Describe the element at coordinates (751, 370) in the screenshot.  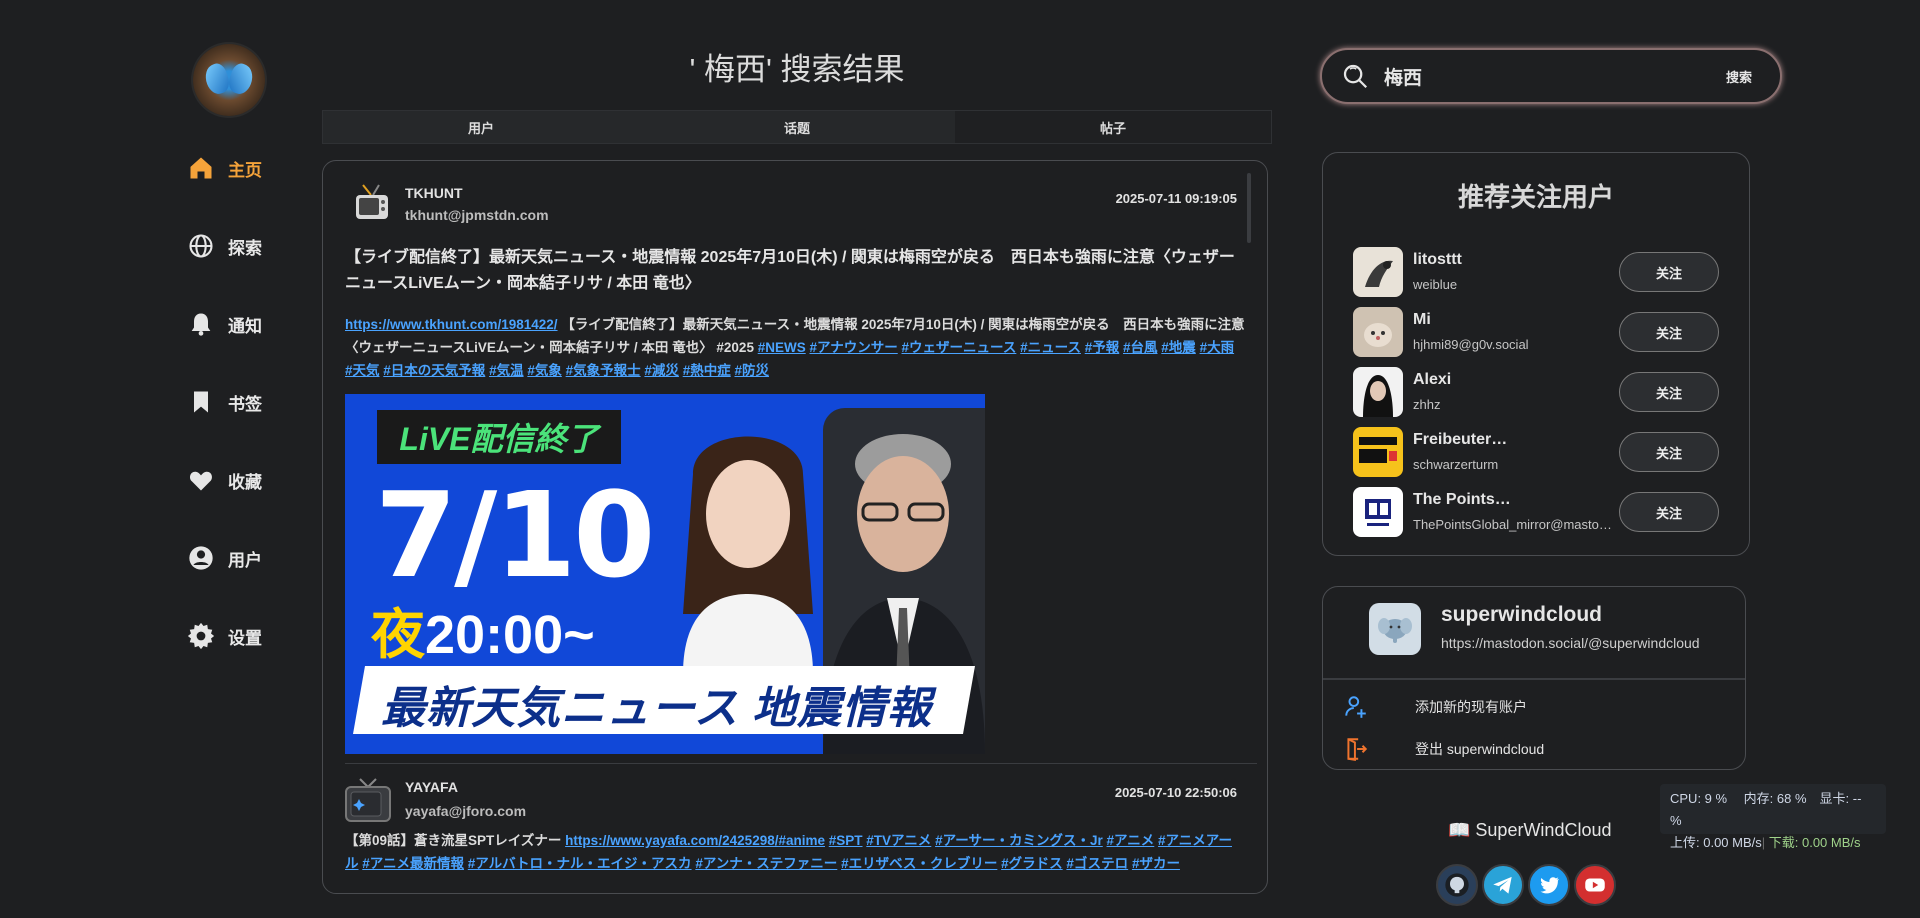
I see `hashtag-link: #防災` at that location.